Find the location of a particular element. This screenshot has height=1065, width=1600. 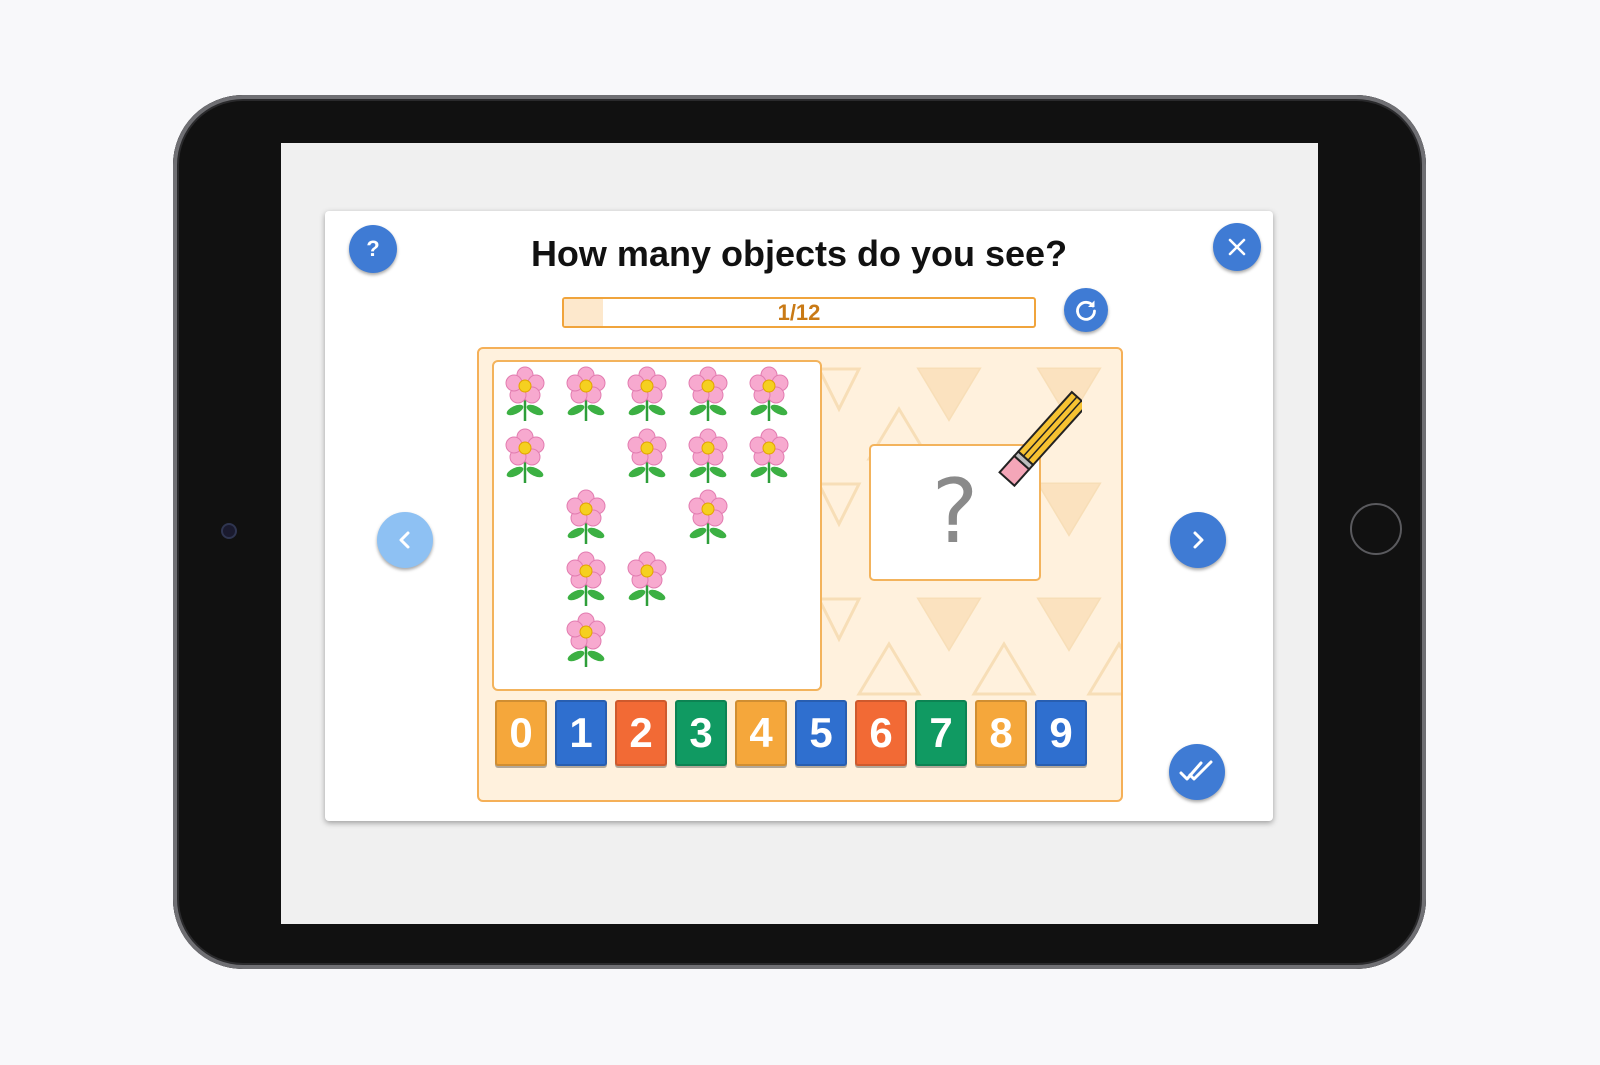

chevron-left-icon is located at coordinates (404, 540).